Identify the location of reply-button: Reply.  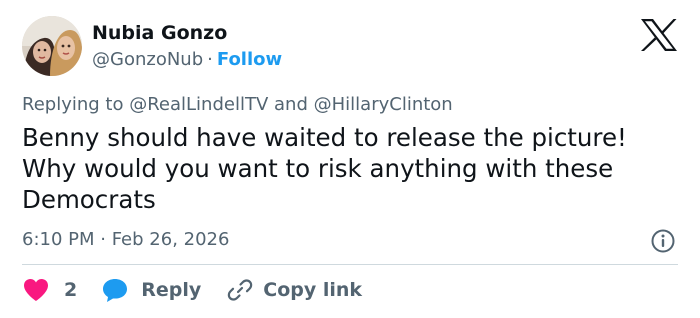
(151, 290).